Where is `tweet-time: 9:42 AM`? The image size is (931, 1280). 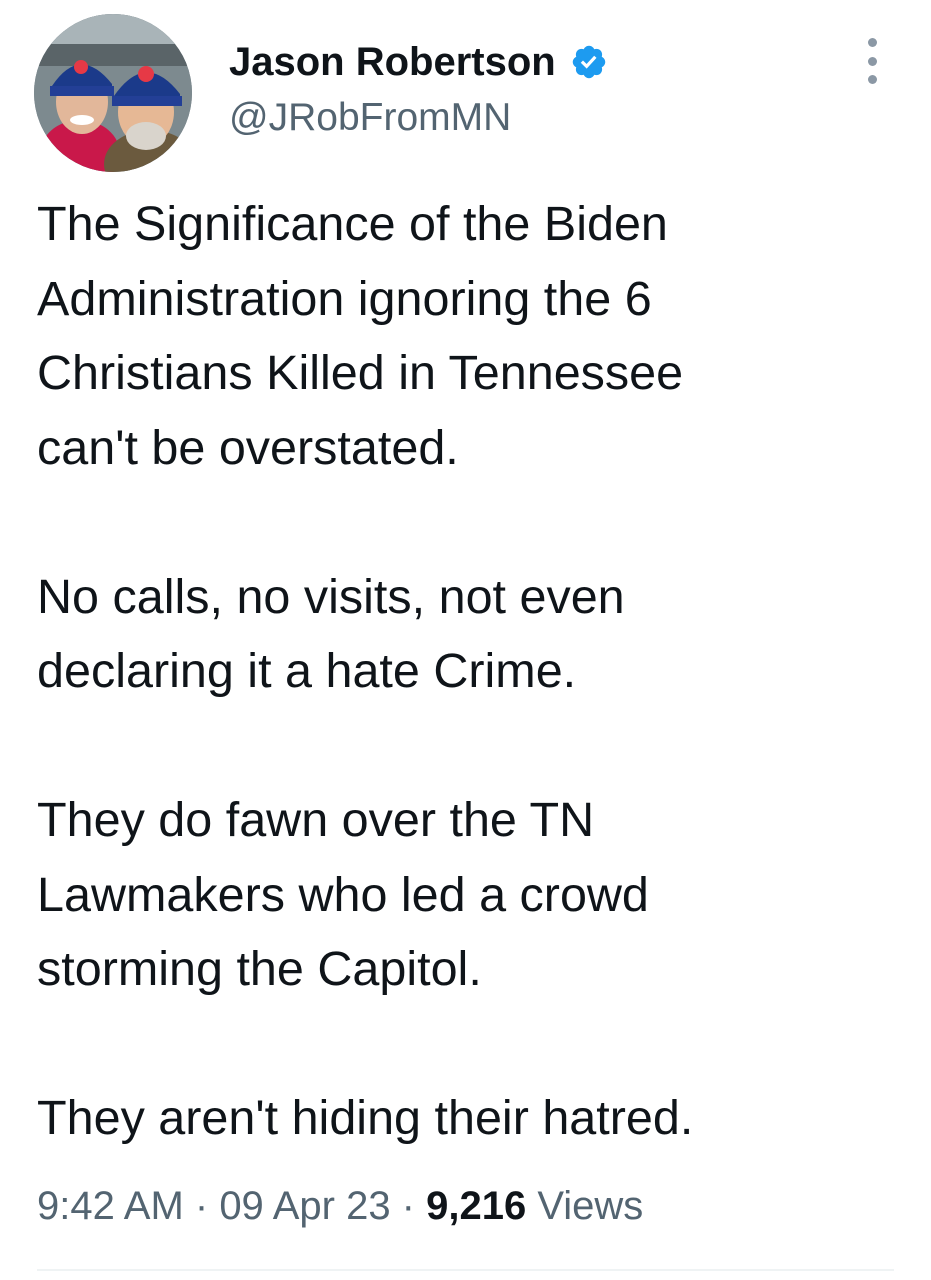
tweet-time: 9:42 AM is located at coordinates (110, 1206).